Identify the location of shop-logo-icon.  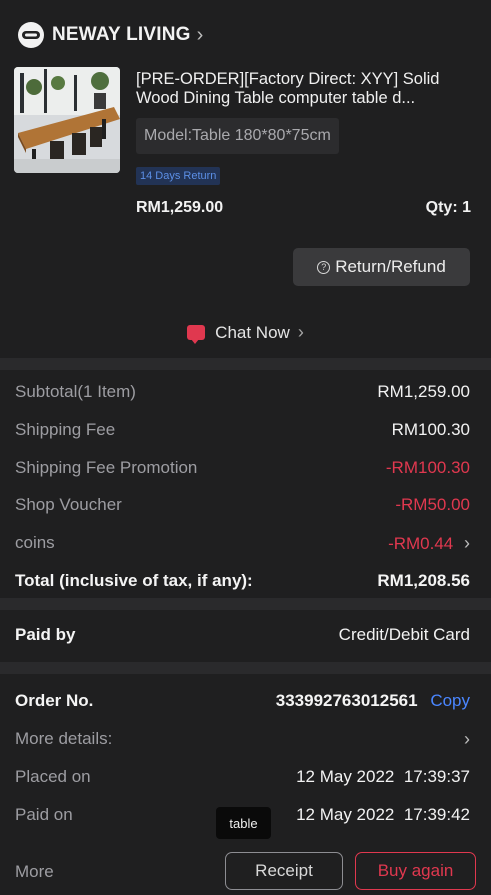
(31, 35).